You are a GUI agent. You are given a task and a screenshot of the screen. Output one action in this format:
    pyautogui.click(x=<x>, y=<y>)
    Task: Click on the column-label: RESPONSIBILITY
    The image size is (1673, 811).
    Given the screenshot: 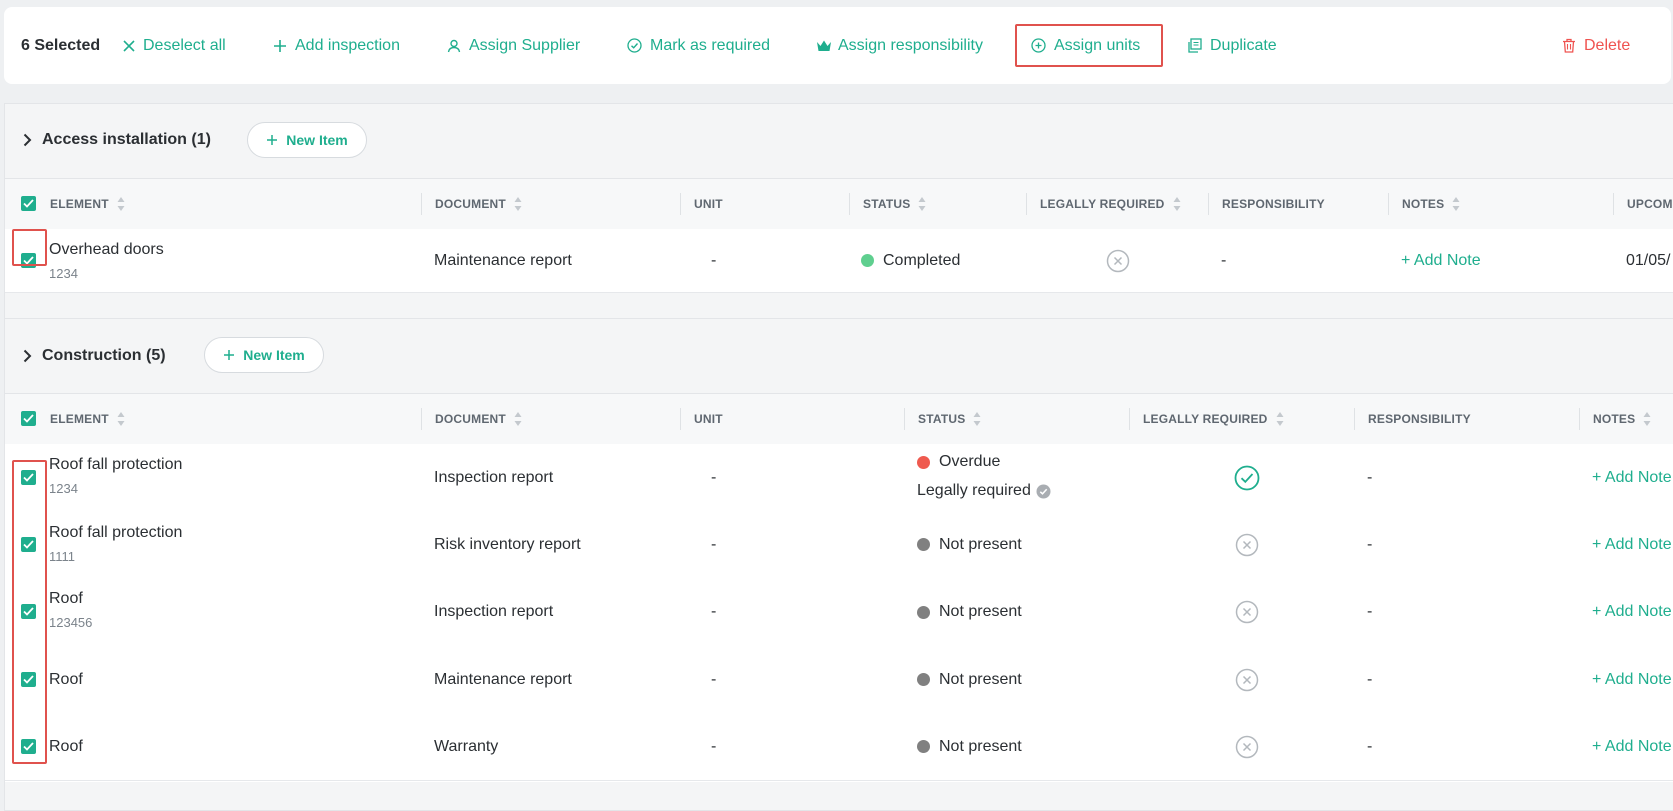 What is the action you would take?
    pyautogui.click(x=1273, y=204)
    